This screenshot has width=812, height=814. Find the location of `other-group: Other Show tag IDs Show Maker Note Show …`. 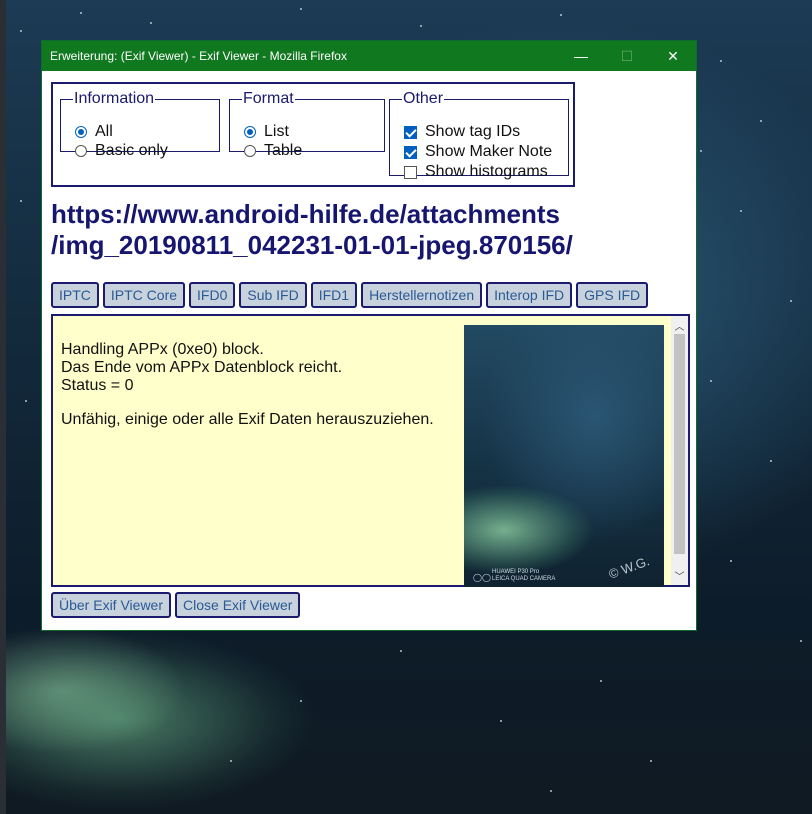

other-group: Other Show tag IDs Show Maker Note Show … is located at coordinates (479, 135).